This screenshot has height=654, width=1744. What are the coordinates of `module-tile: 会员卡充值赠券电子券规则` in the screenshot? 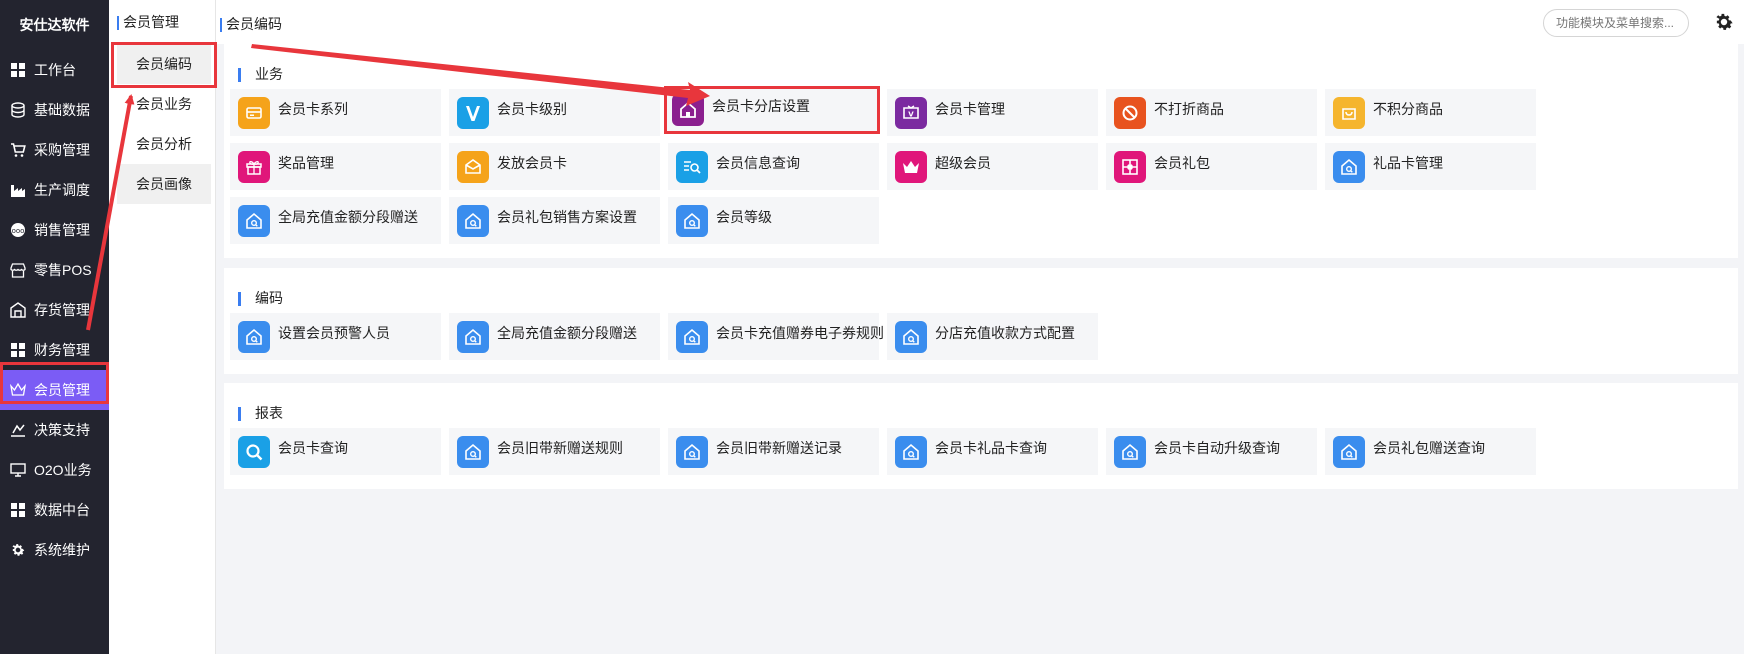 It's located at (776, 336).